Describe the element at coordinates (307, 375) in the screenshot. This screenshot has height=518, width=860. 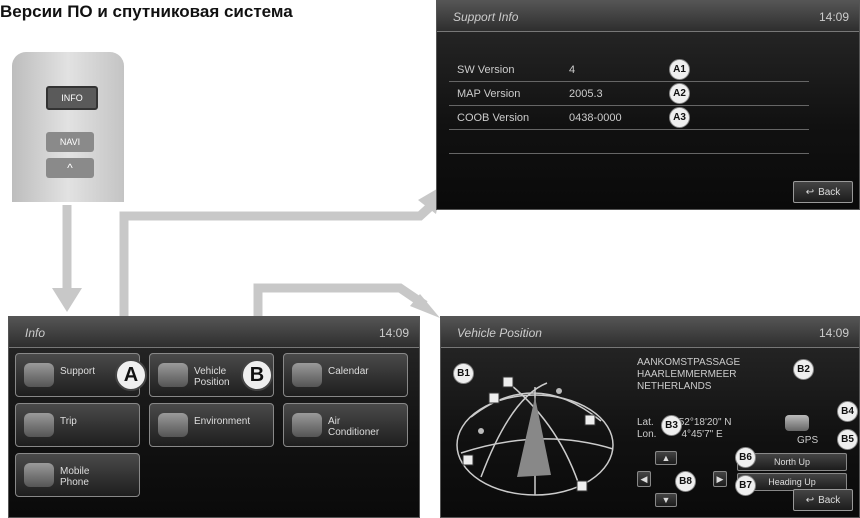
I see `calendar-icon` at that location.